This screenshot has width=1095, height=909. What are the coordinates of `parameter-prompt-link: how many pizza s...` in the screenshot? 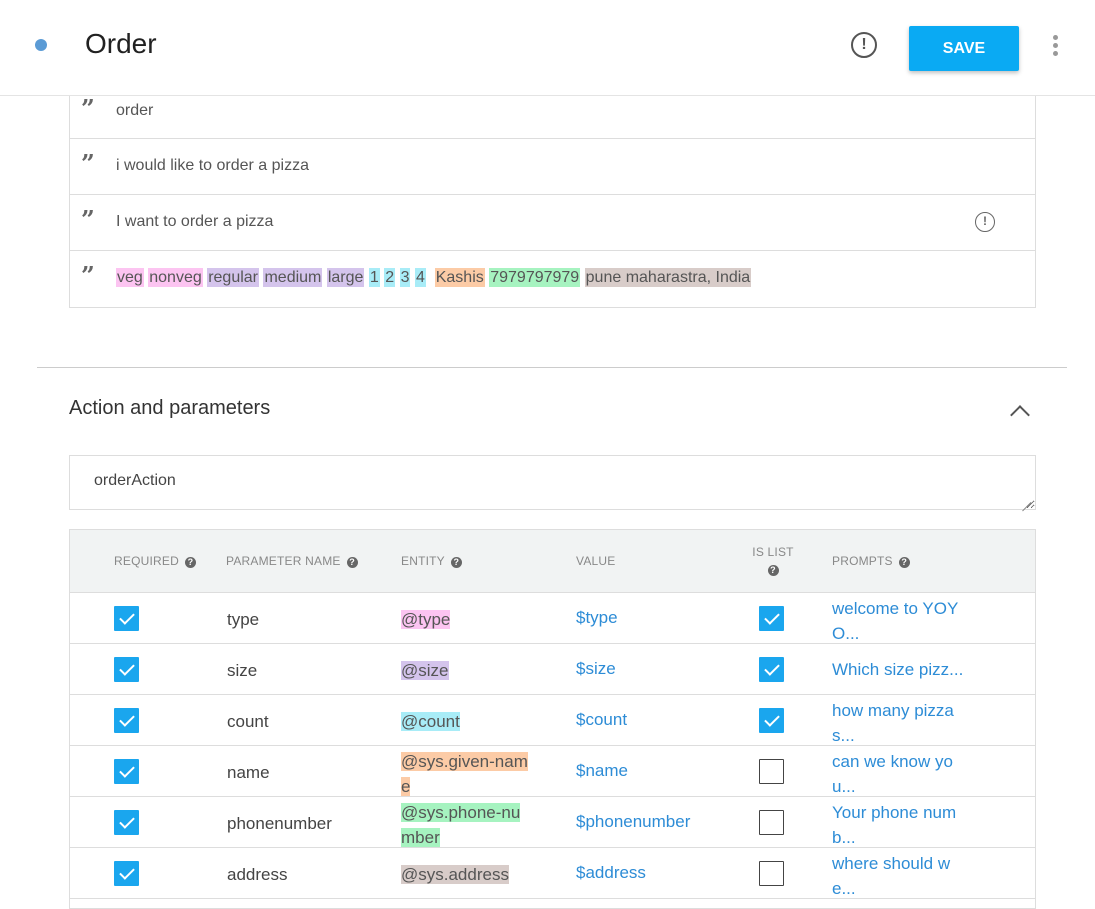 It's located at (899, 723).